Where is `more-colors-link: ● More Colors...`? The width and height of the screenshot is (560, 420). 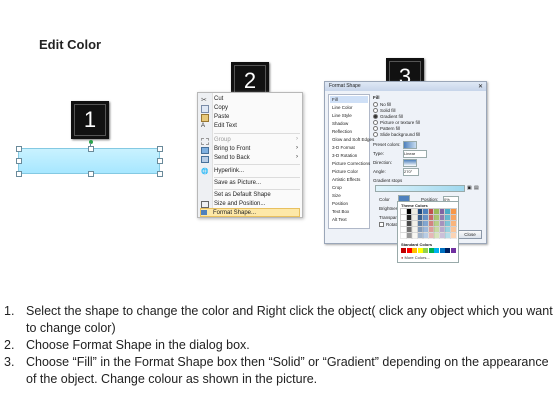 more-colors-link: ● More Colors... is located at coordinates (415, 257).